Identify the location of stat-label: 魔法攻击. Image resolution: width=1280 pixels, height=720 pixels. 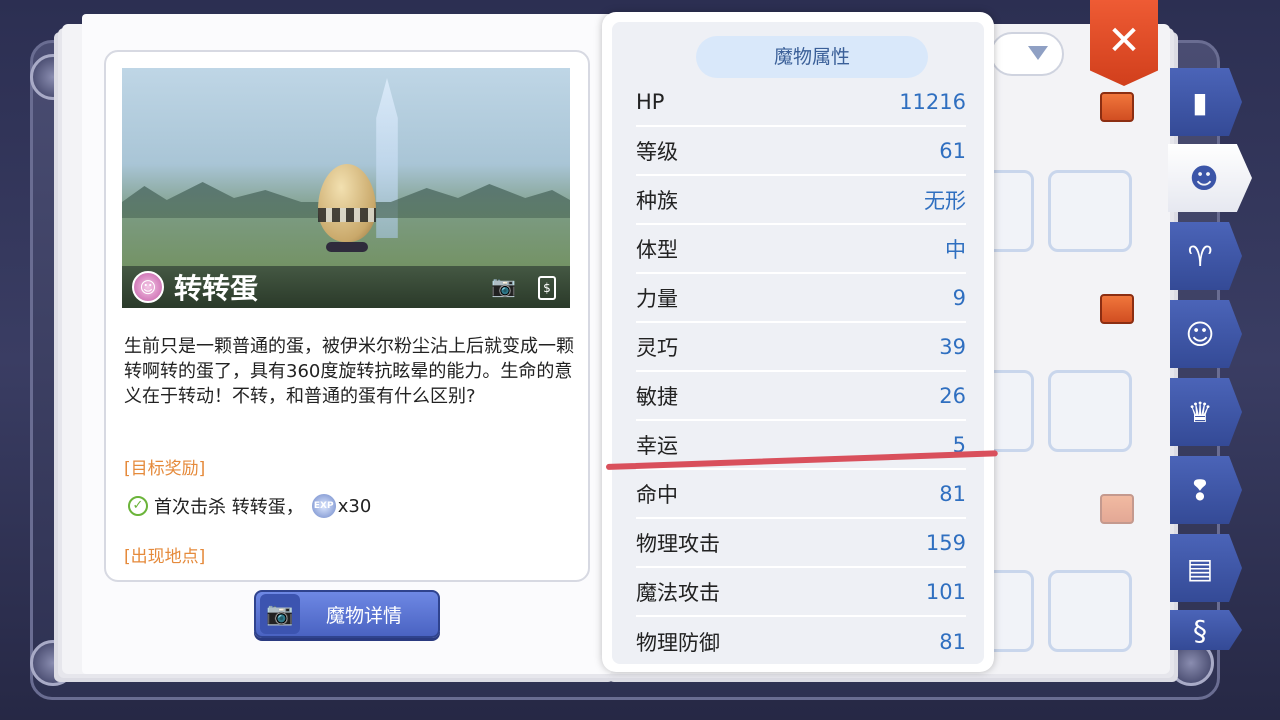
(678, 592).